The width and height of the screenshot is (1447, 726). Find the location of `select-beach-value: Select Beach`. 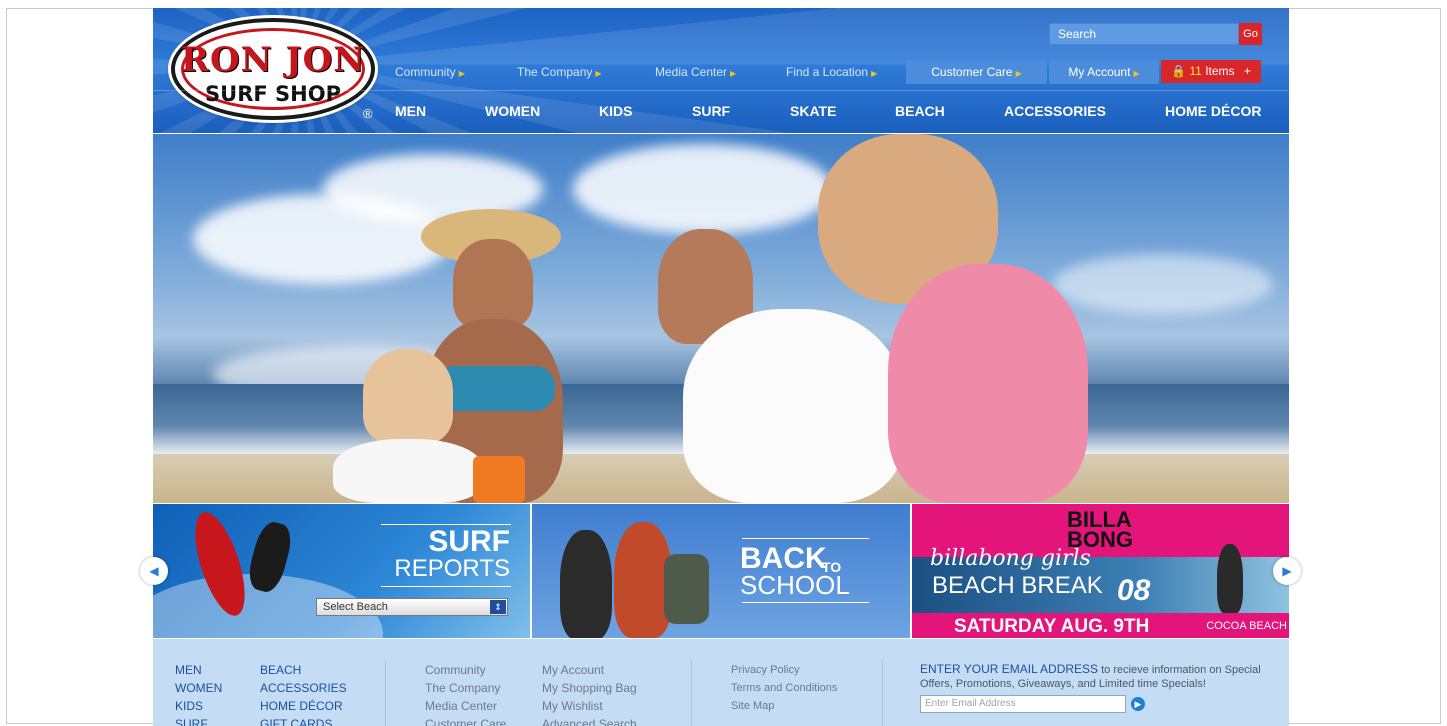

select-beach-value: Select Beach is located at coordinates (355, 607).